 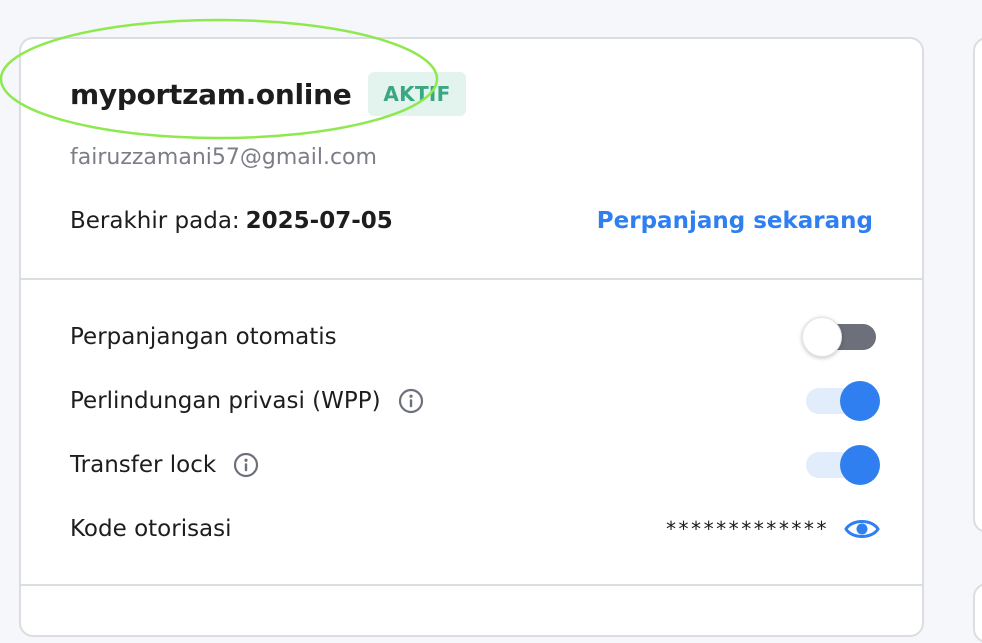 I want to click on privacy-protection-label: Perlindungan privasi (WPP), so click(x=247, y=401).